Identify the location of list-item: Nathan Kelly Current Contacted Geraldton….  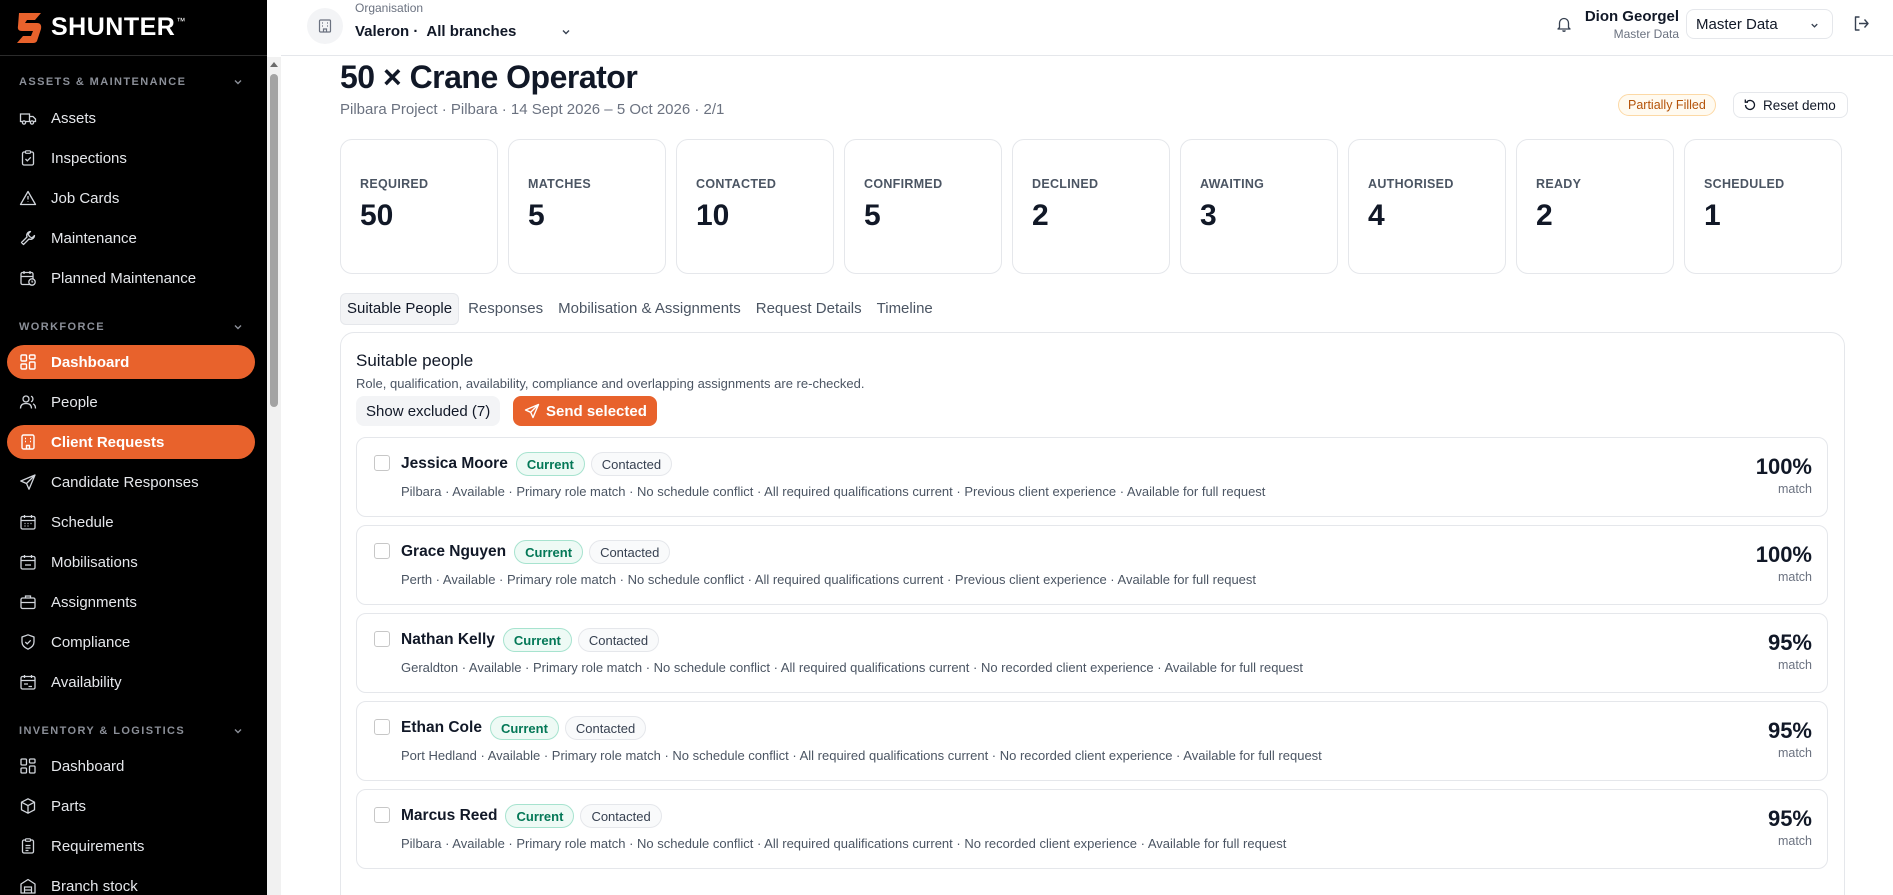
(1092, 653).